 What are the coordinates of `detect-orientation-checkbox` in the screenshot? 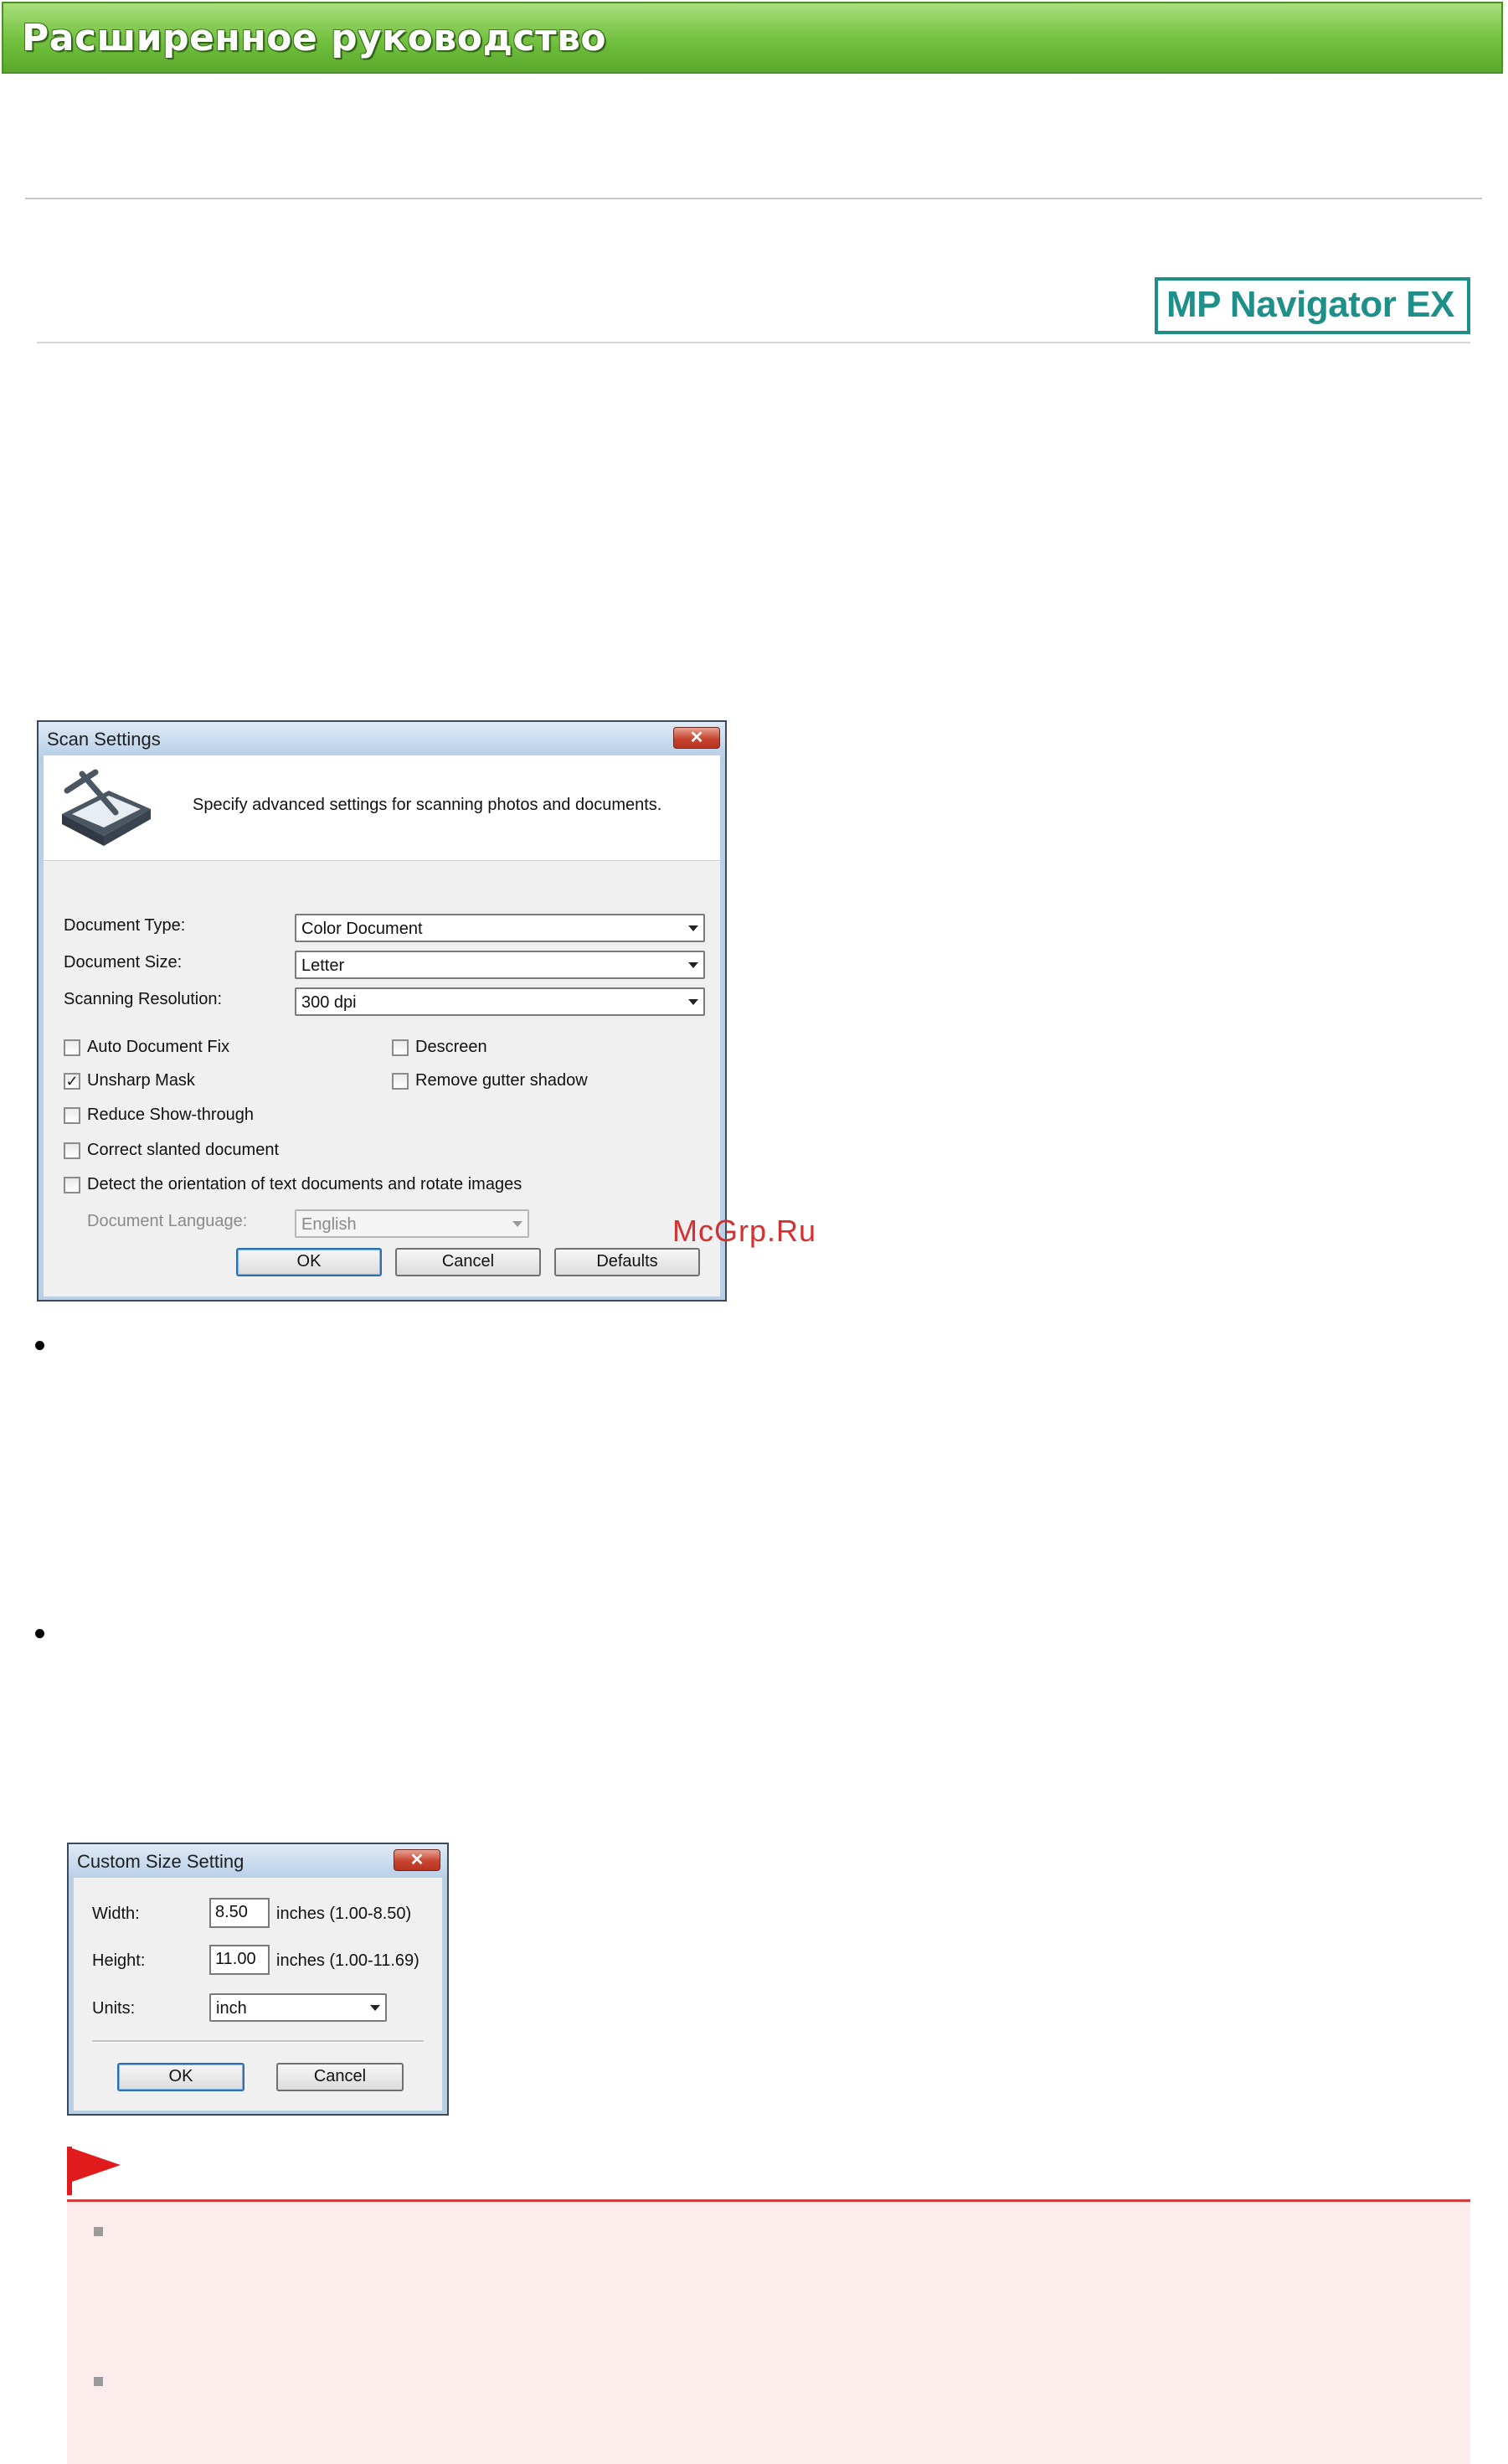 It's located at (72, 1185).